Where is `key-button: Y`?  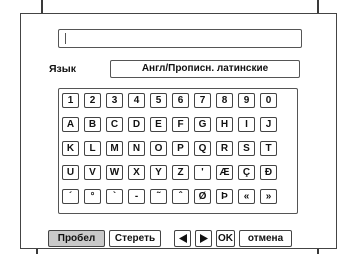 key-button: Y is located at coordinates (158, 172).